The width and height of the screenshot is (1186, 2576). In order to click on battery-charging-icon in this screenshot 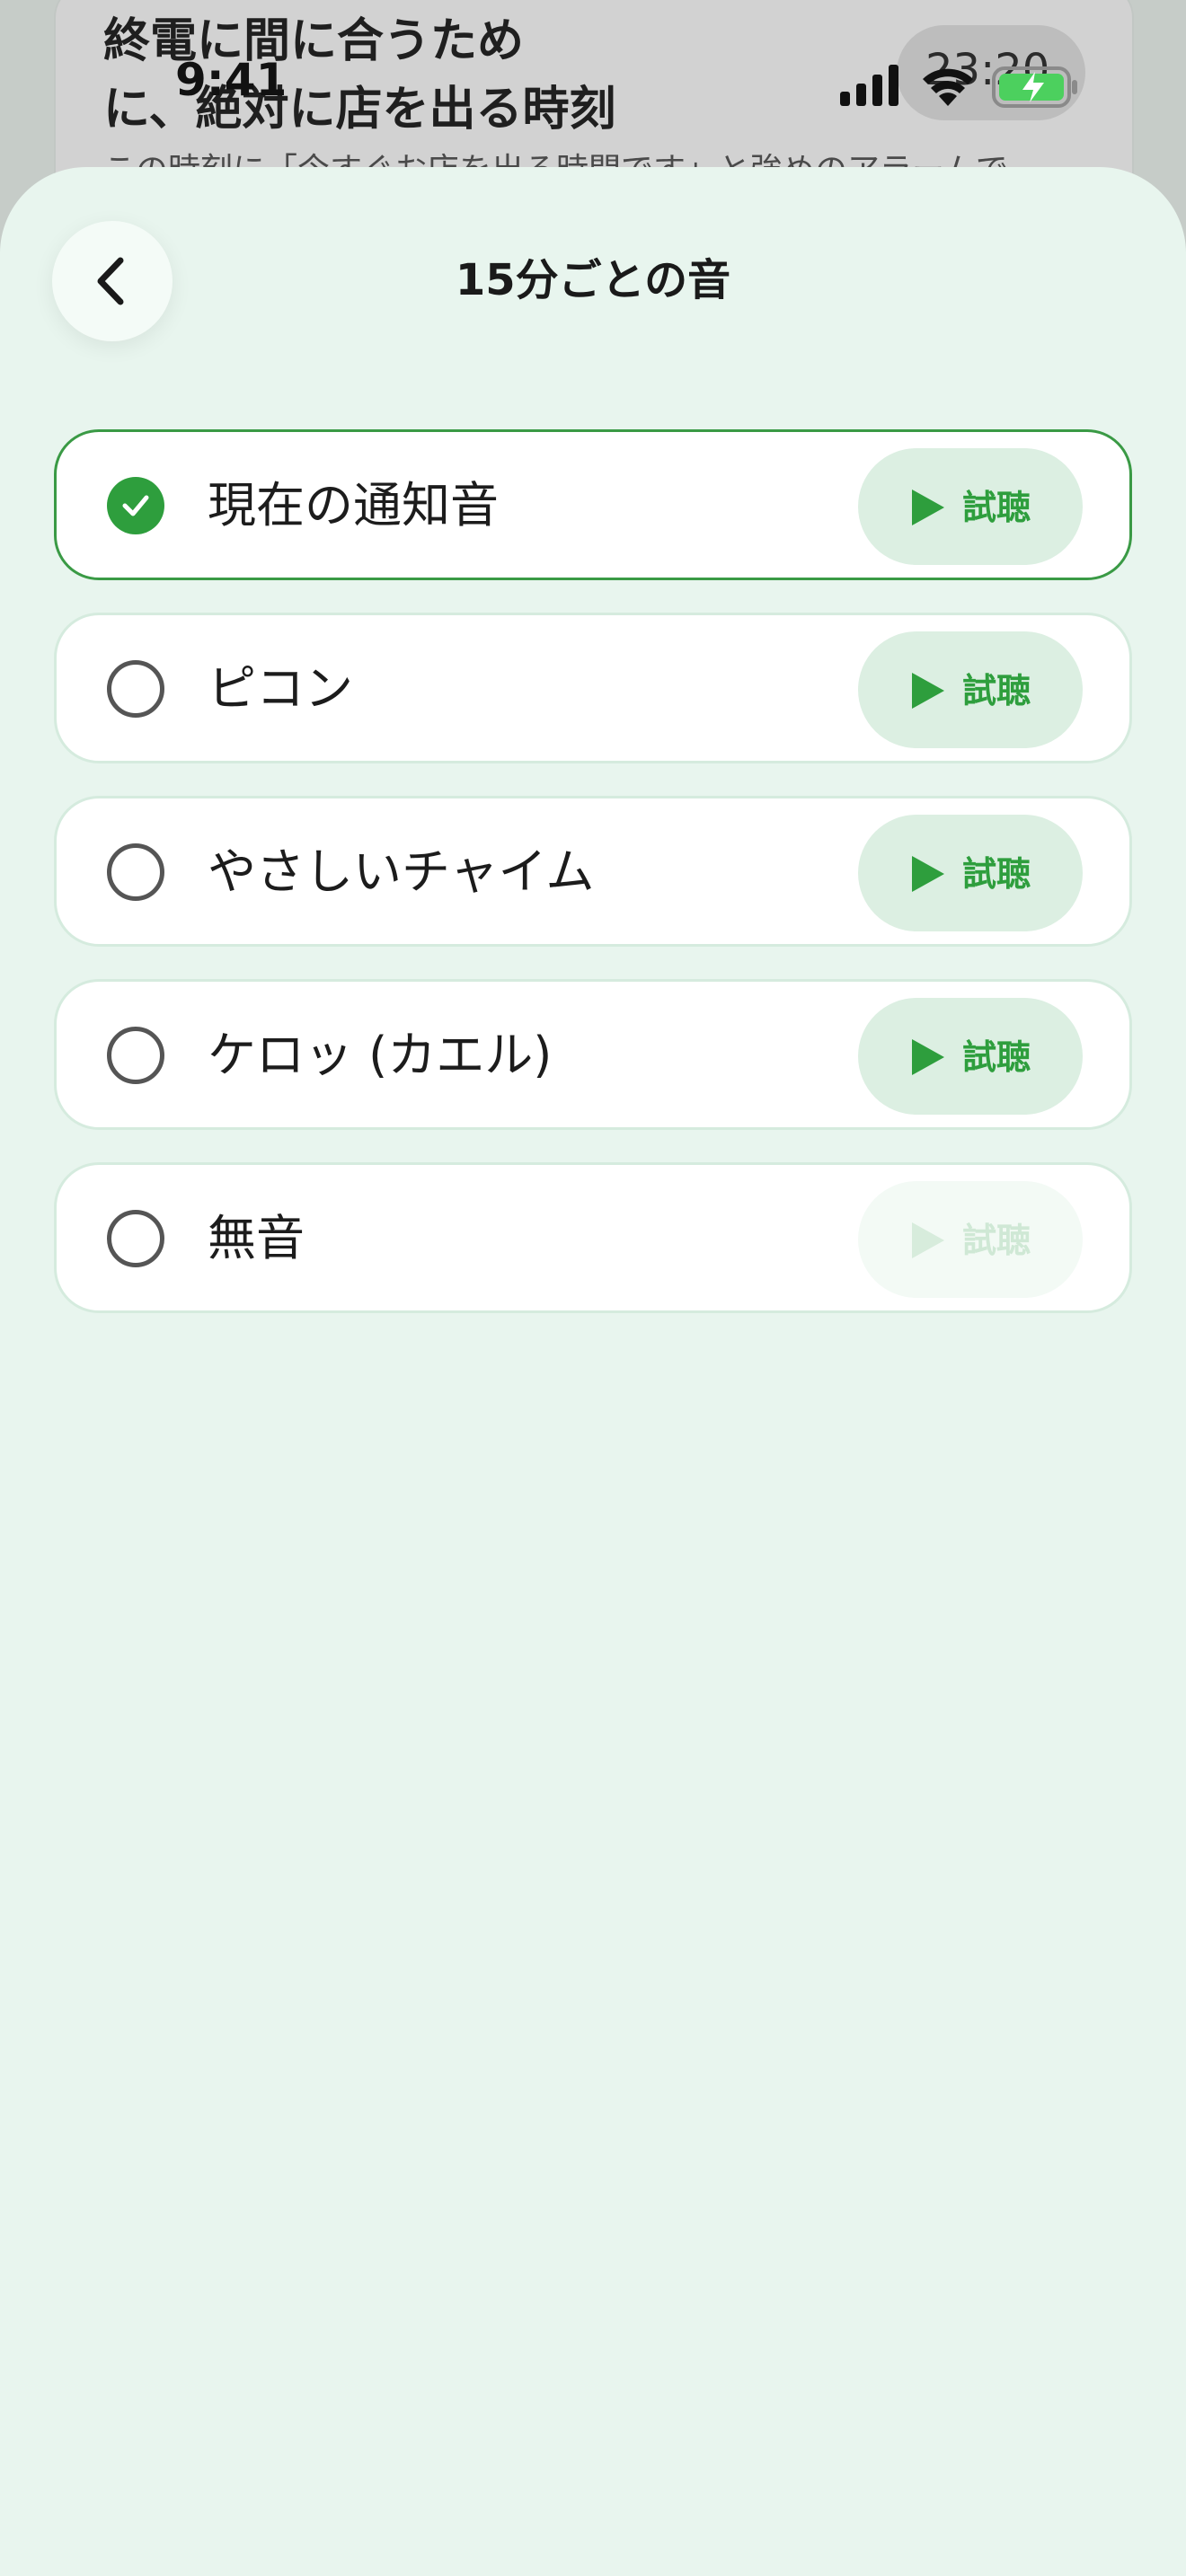, I will do `click(1034, 87)`.